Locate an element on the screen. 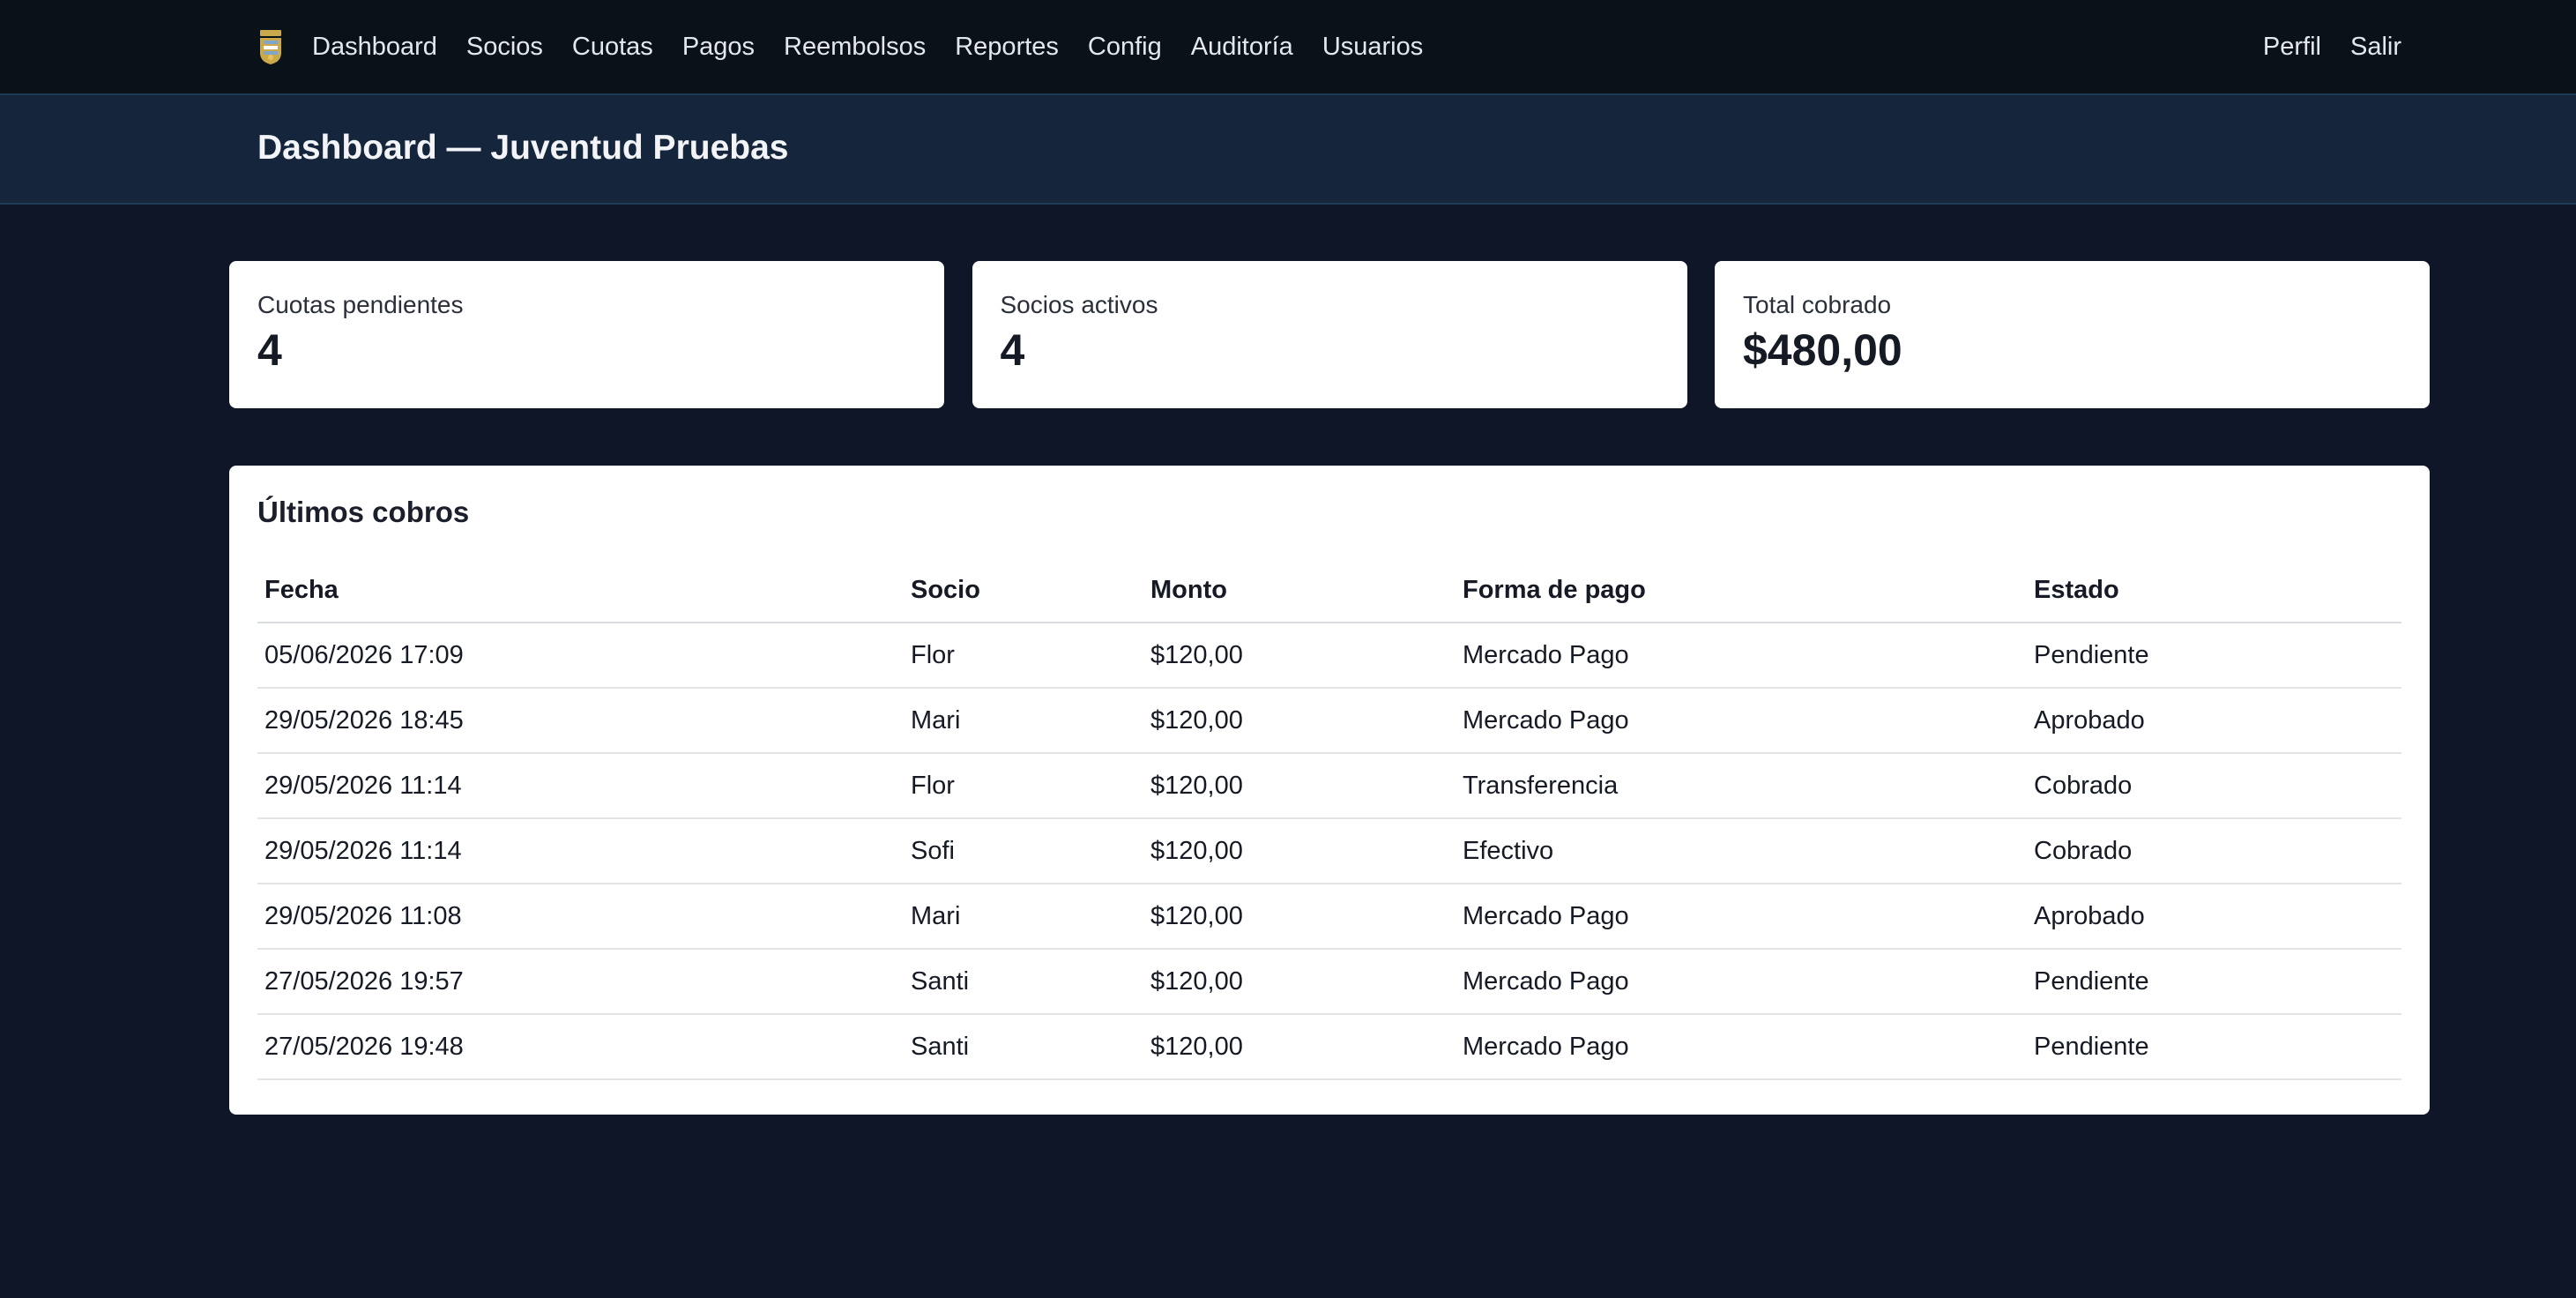  page-header: Dashboard — Juventud Pruebas is located at coordinates (1288, 150).